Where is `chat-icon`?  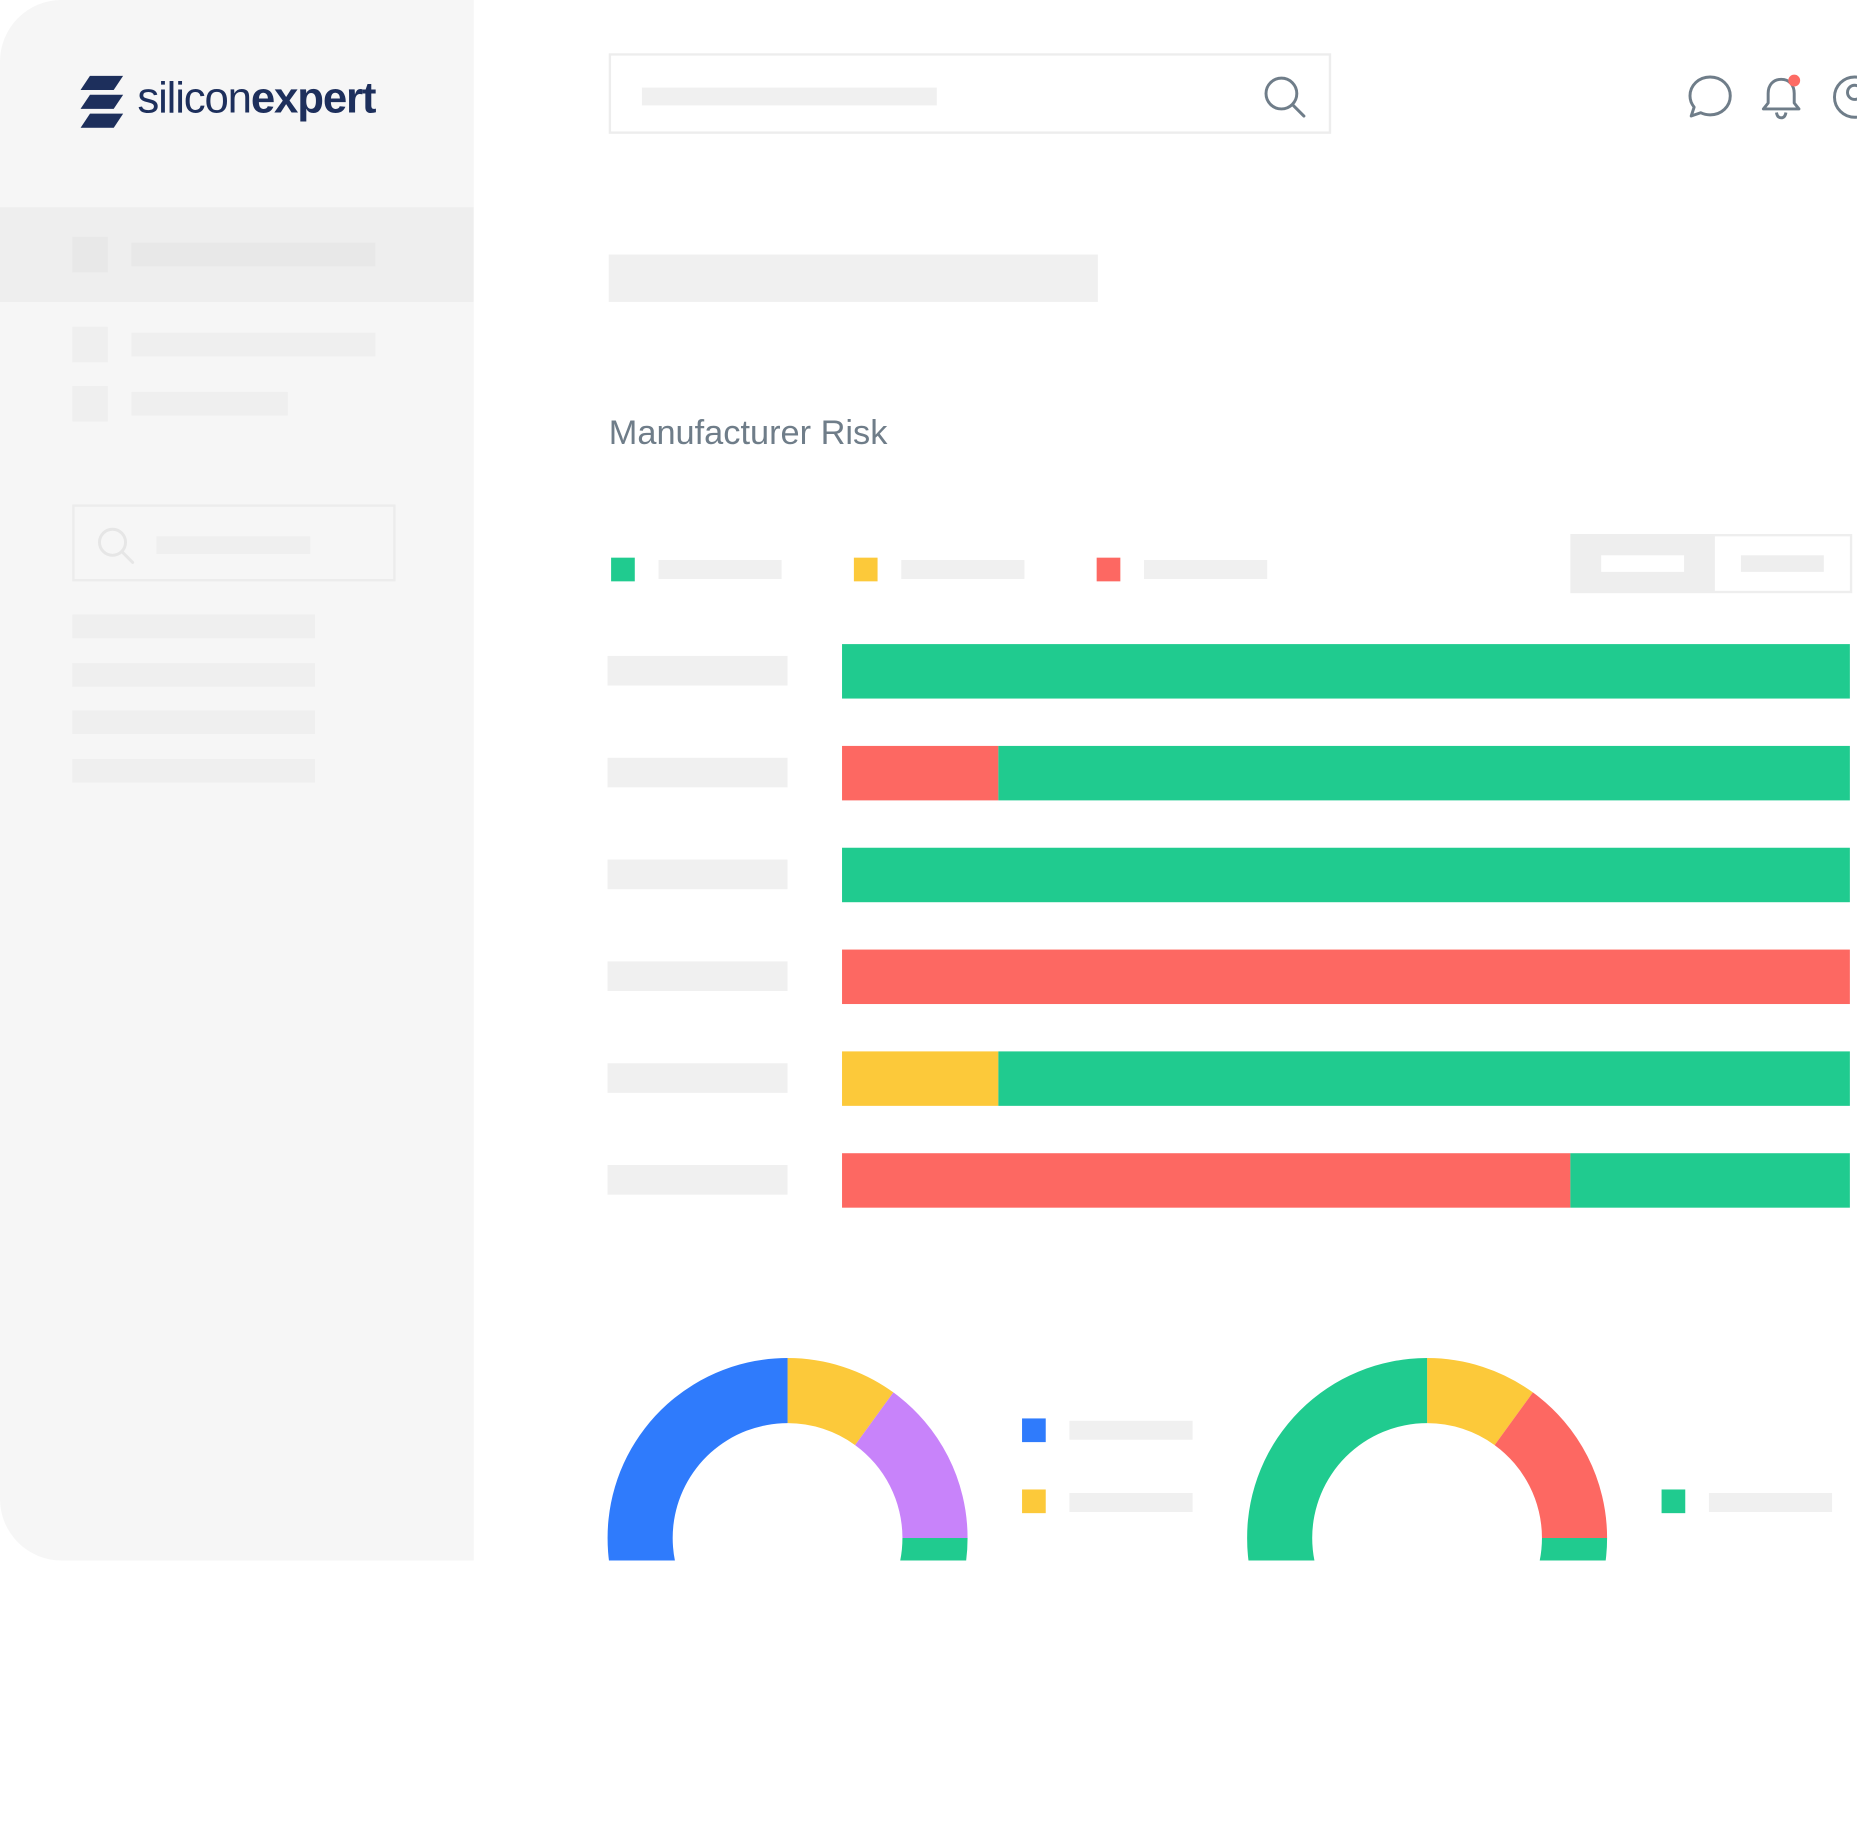
chat-icon is located at coordinates (1709, 96).